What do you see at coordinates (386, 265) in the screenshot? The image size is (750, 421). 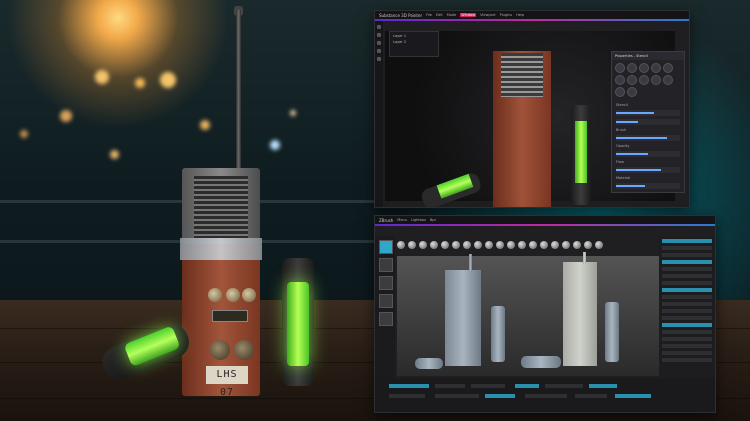 I see `texture-icon` at bounding box center [386, 265].